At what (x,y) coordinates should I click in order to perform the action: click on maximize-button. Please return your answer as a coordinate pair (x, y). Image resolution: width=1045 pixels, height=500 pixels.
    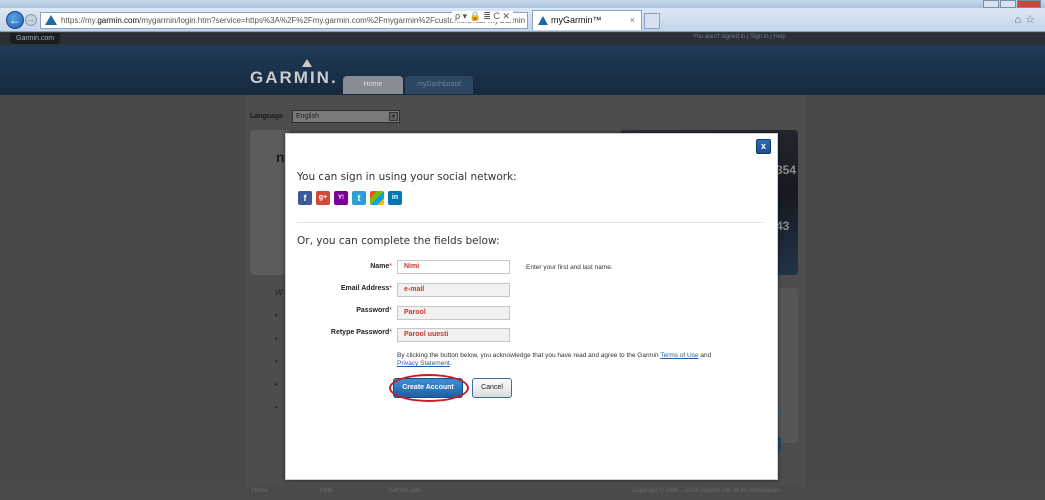
    Looking at the image, I should click on (1008, 4).